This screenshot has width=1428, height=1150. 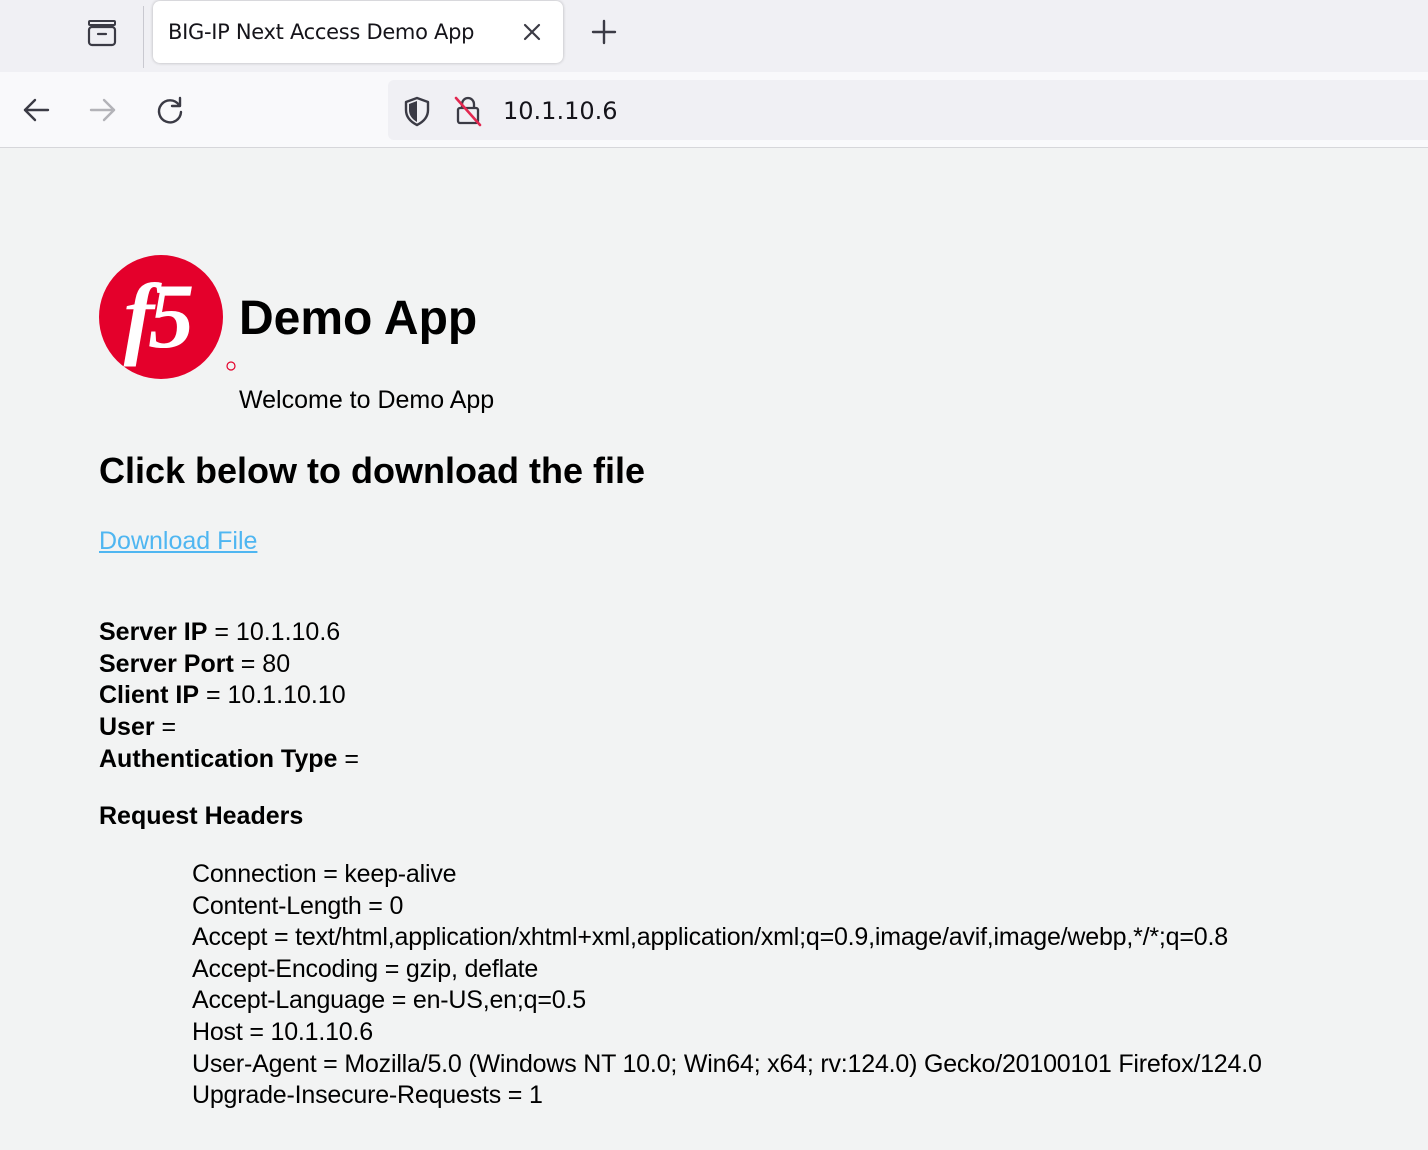 What do you see at coordinates (286, 695) in the screenshot?
I see `info-value: 10.1.10.10` at bounding box center [286, 695].